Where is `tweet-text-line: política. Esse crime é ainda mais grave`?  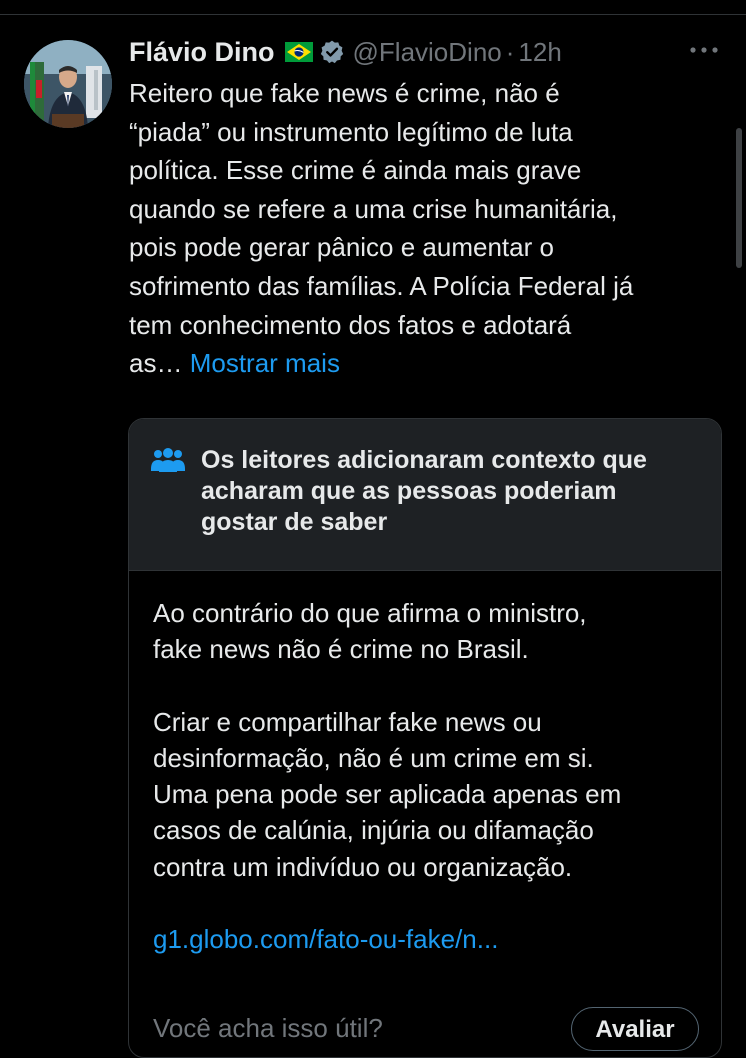 tweet-text-line: política. Esse crime é ainda mais grave is located at coordinates (355, 170).